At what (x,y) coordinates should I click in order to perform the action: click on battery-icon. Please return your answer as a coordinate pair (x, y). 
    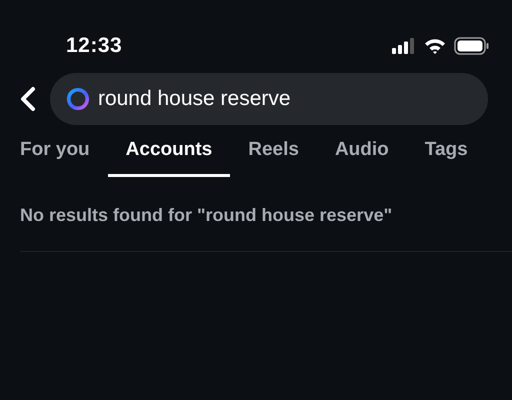
    Looking at the image, I should click on (472, 46).